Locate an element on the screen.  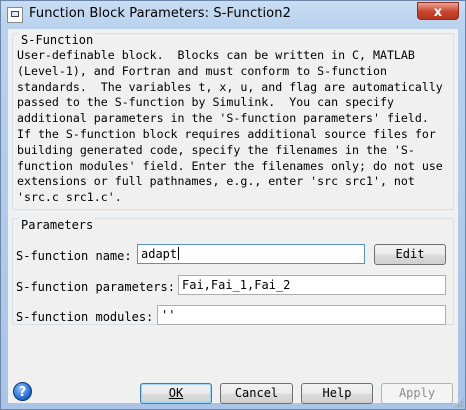
sfunction-modules-label: S-function modules: is located at coordinates (85, 317).